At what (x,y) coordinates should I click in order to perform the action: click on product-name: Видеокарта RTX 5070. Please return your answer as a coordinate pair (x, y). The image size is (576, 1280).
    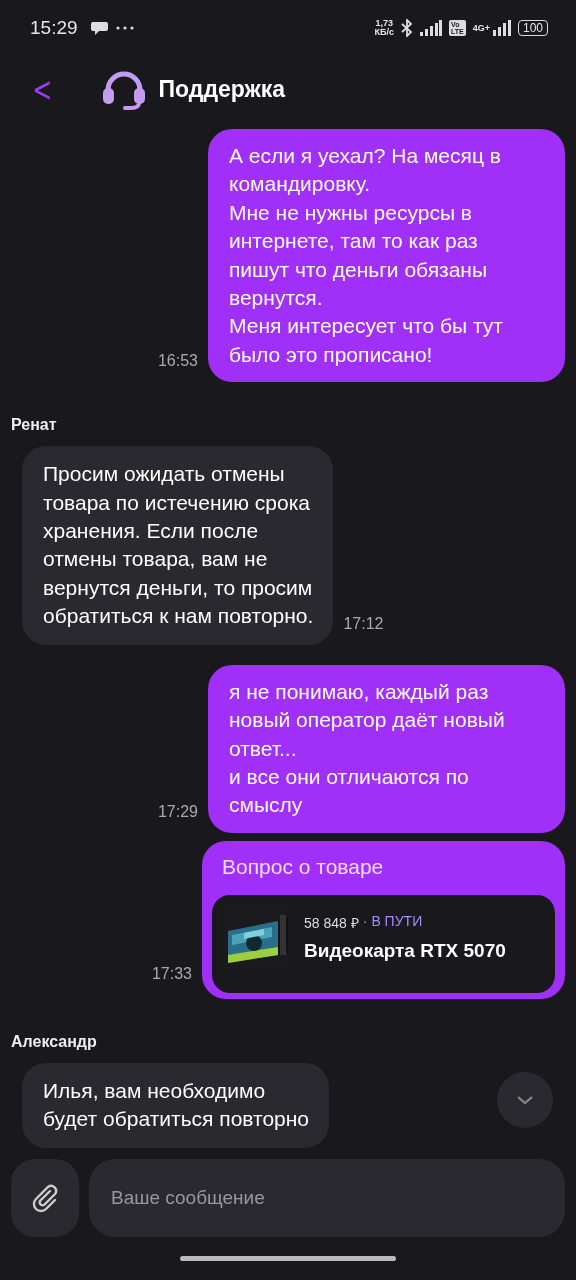
    Looking at the image, I should click on (405, 951).